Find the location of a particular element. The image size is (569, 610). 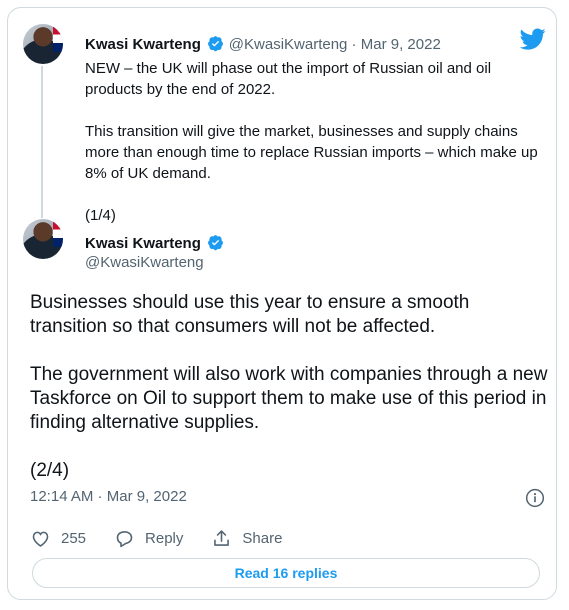

tweet-actions: 255 Reply Share is located at coordinates (156, 538).